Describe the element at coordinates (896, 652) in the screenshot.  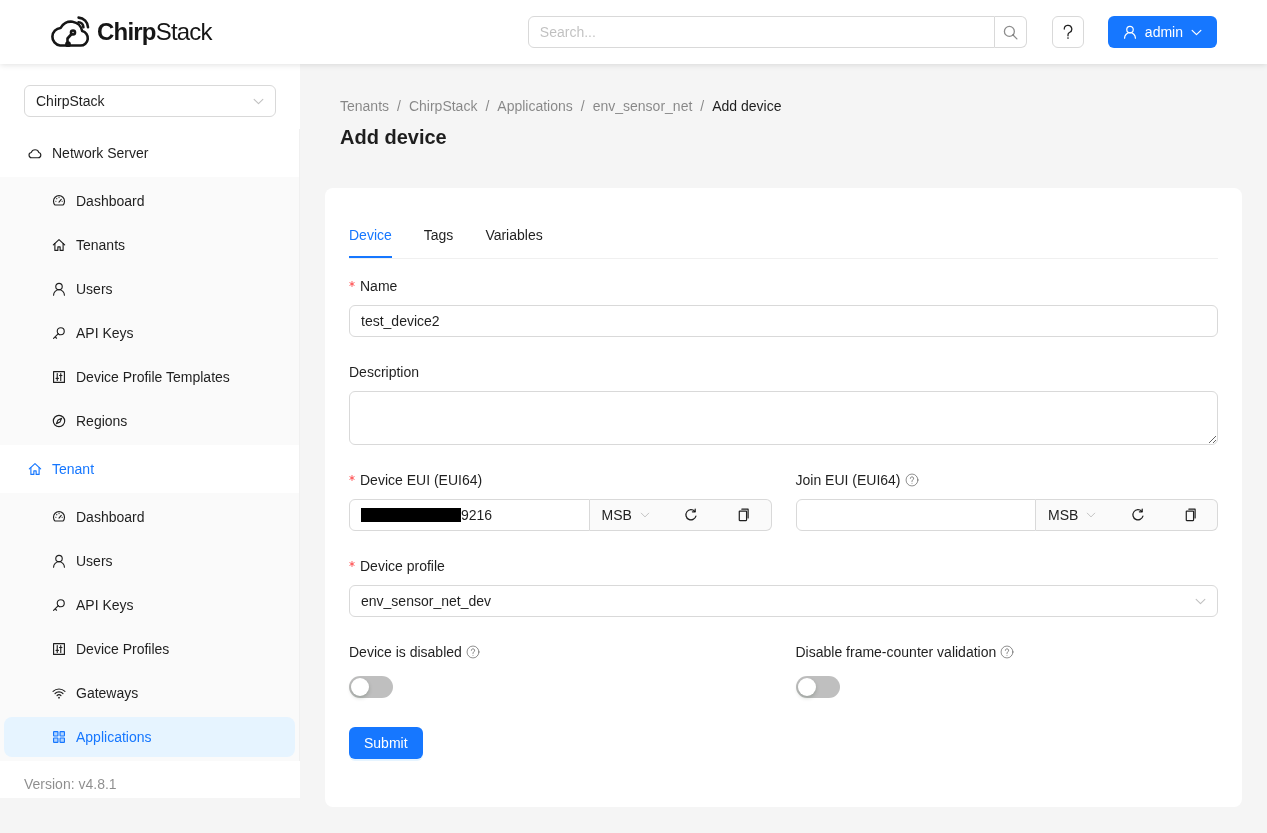
I see `field-label: Disable frame-counter validation` at that location.